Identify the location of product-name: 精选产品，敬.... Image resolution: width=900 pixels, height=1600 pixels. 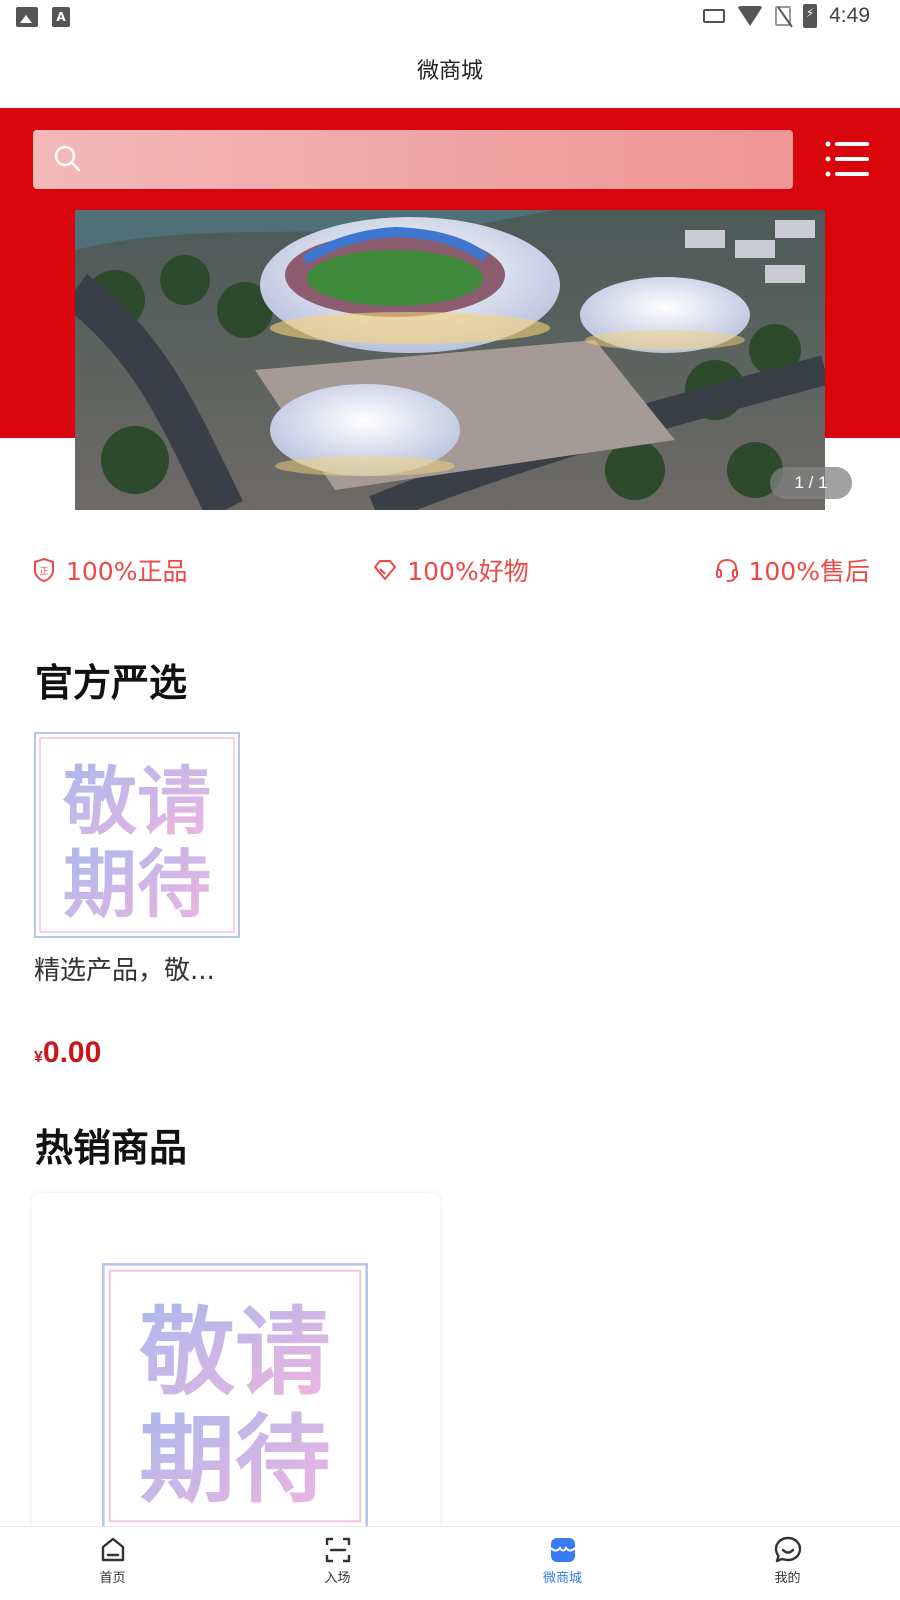
(139, 968).